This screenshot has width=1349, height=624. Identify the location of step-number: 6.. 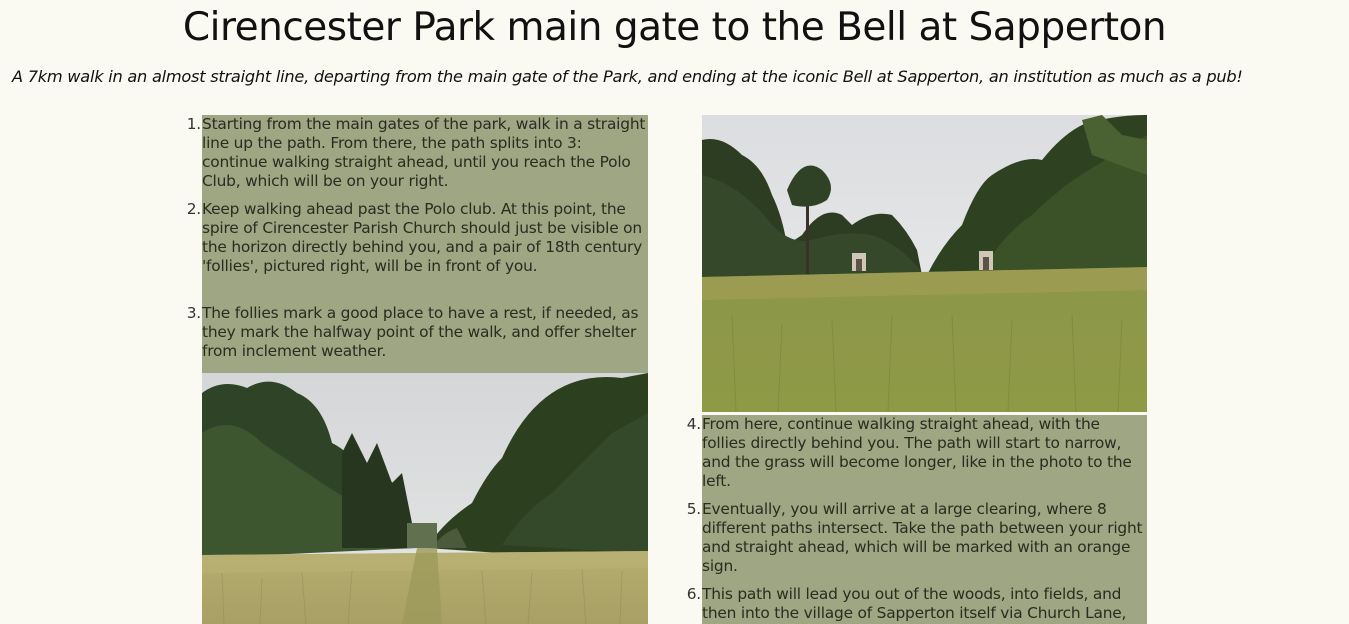
(691, 594).